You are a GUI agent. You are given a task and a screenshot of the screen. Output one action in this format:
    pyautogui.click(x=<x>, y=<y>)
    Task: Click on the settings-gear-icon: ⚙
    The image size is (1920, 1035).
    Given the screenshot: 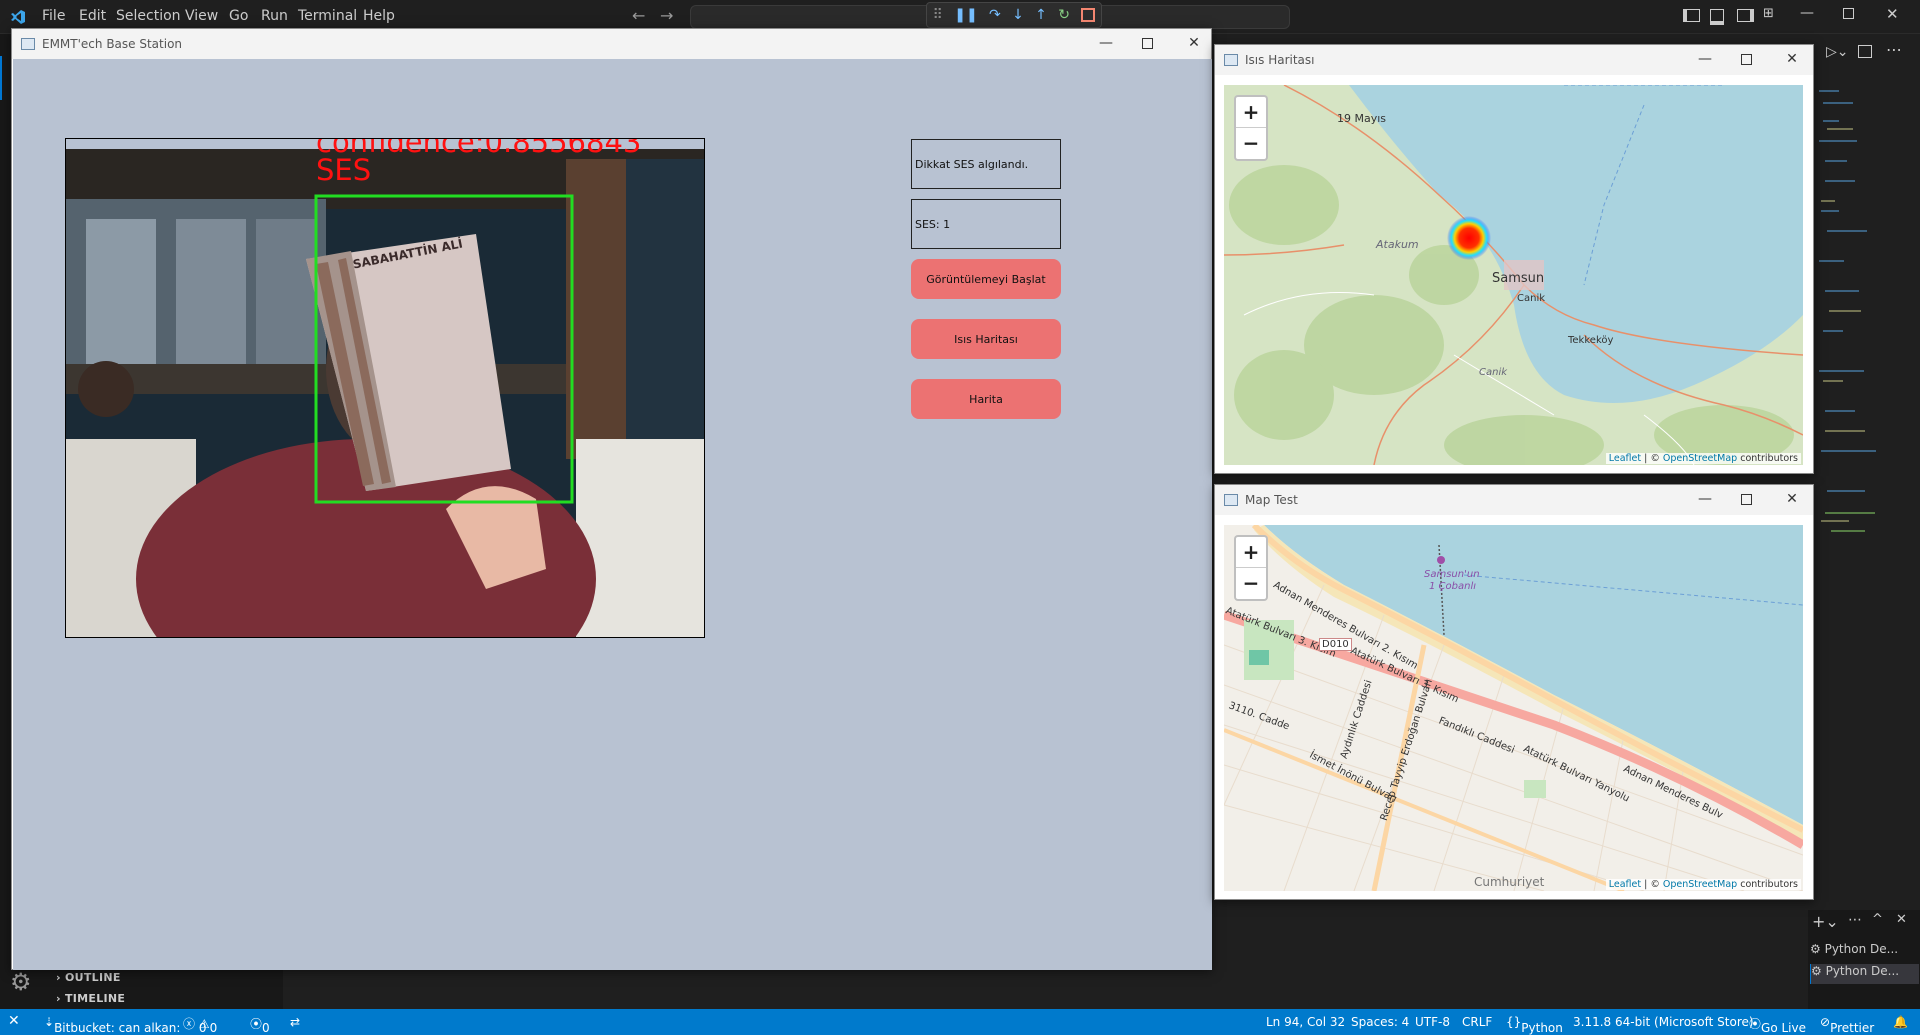 What is the action you would take?
    pyautogui.click(x=21, y=982)
    